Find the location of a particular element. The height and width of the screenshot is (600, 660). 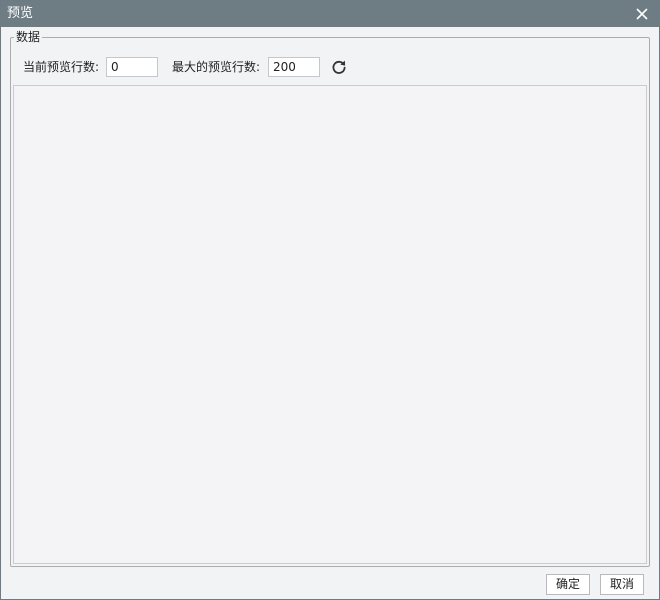

ok-button: 确定 is located at coordinates (568, 584).